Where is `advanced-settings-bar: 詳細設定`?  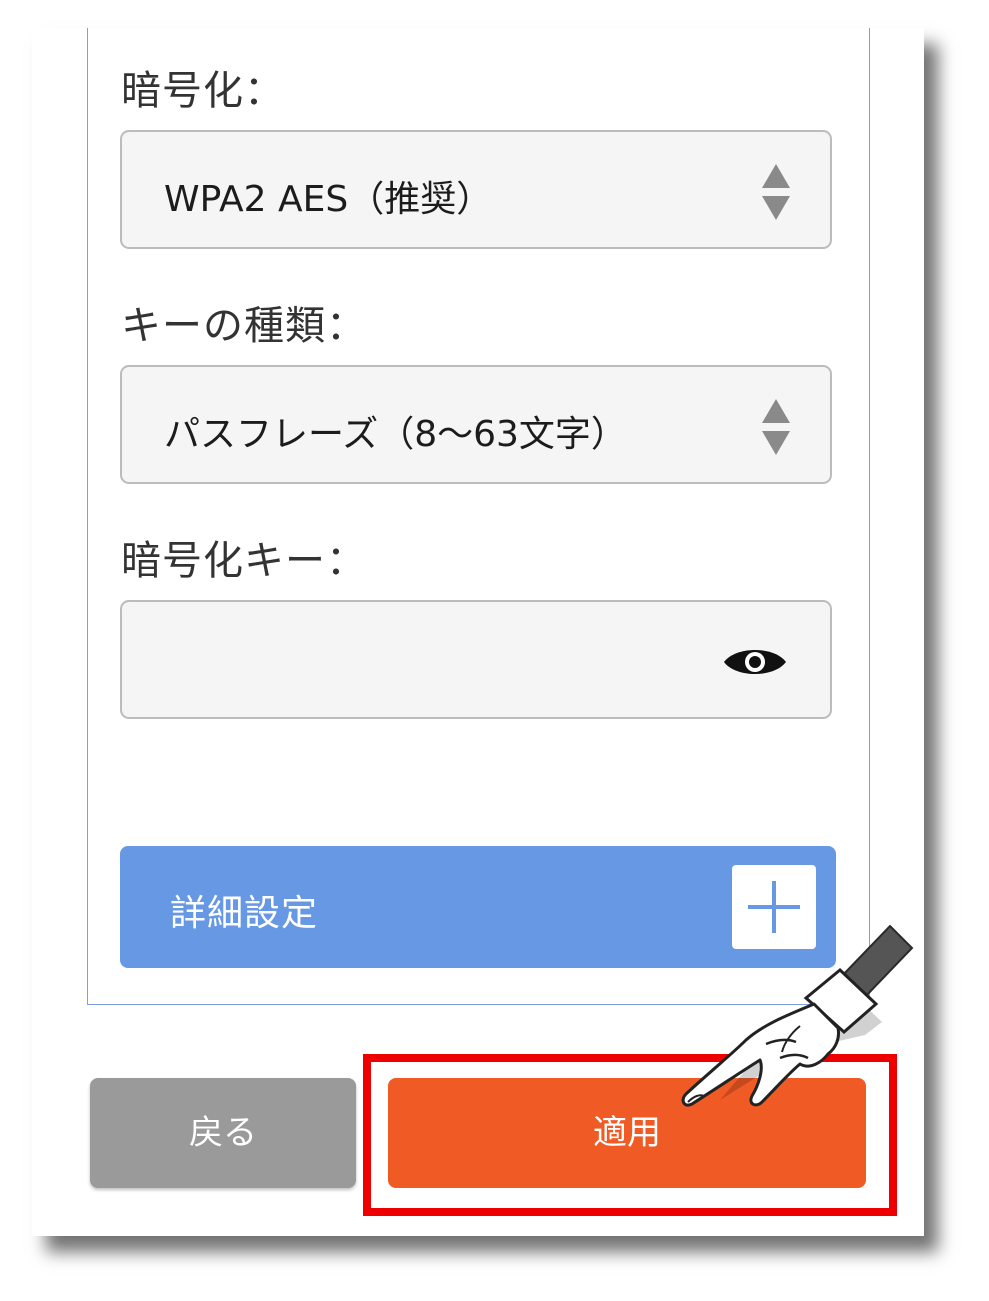
advanced-settings-bar: 詳細設定 is located at coordinates (478, 907).